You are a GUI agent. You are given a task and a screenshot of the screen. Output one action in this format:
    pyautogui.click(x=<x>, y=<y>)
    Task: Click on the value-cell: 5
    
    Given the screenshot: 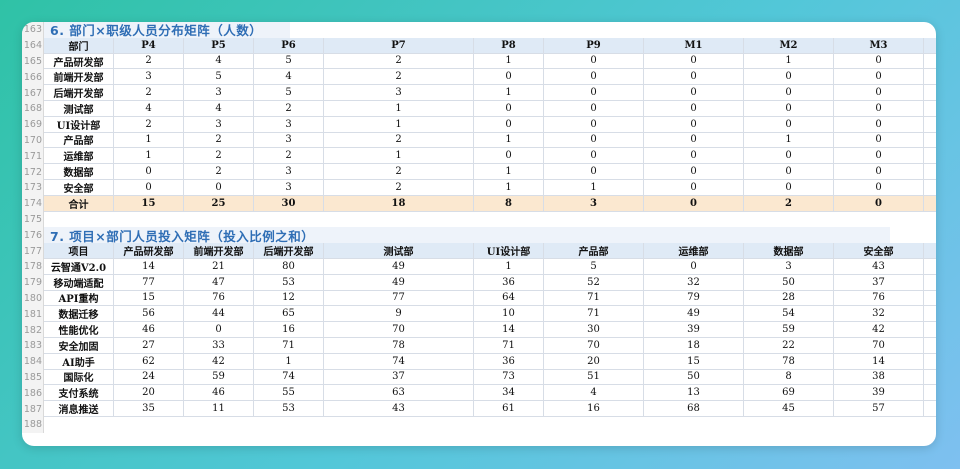 What is the action you would take?
    pyautogui.click(x=594, y=266)
    